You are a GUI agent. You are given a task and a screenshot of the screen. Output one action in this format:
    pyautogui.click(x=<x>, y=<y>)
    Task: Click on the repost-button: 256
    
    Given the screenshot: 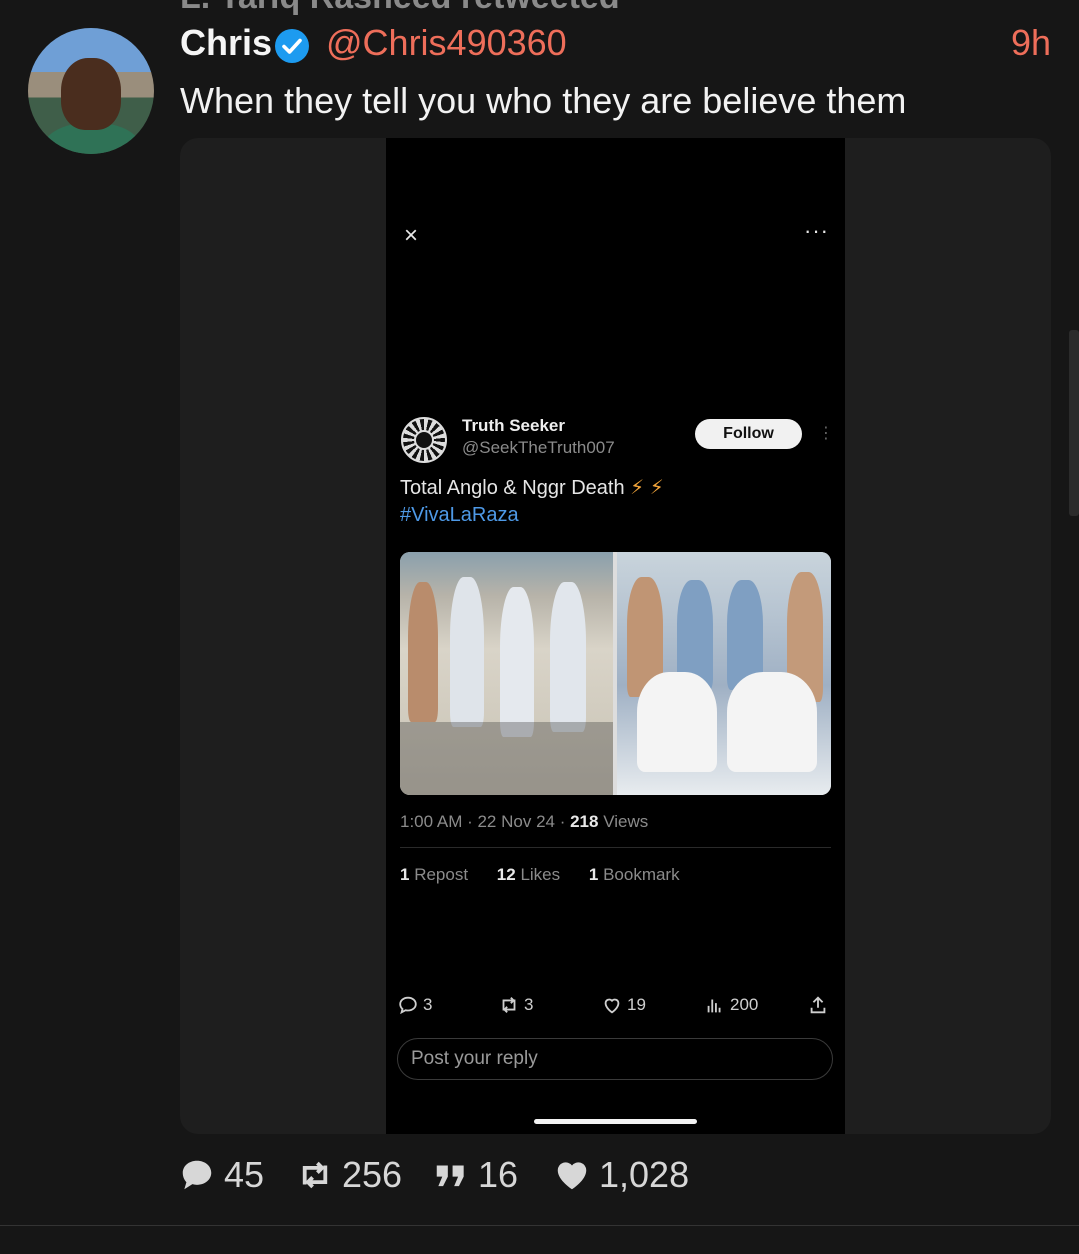 What is the action you would take?
    pyautogui.click(x=349, y=1175)
    